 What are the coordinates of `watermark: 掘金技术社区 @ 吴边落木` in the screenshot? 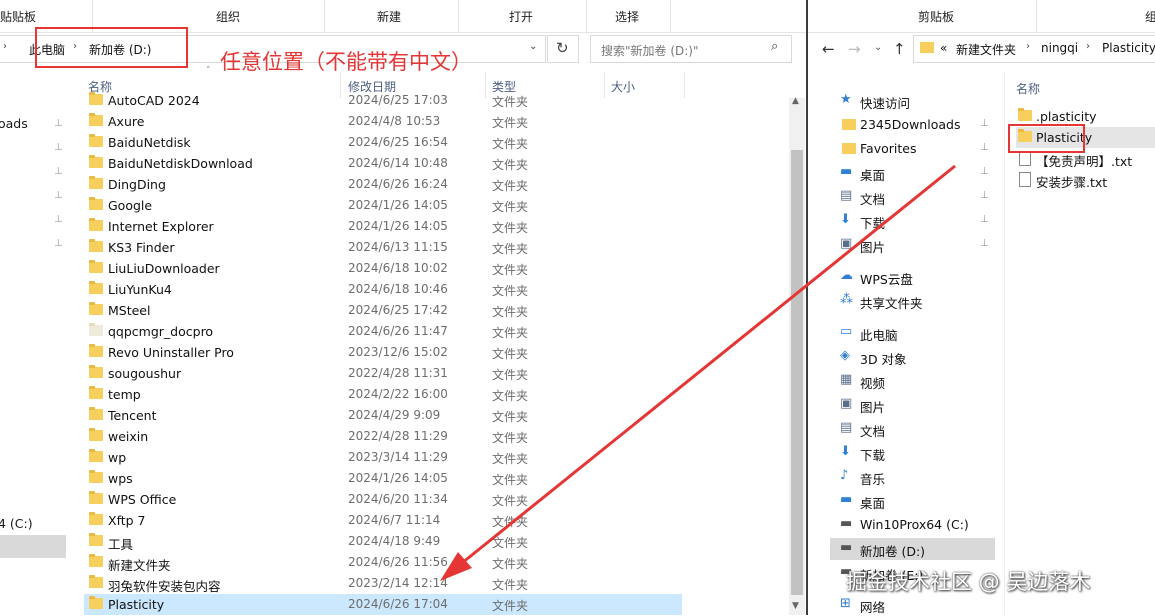 It's located at (968, 582).